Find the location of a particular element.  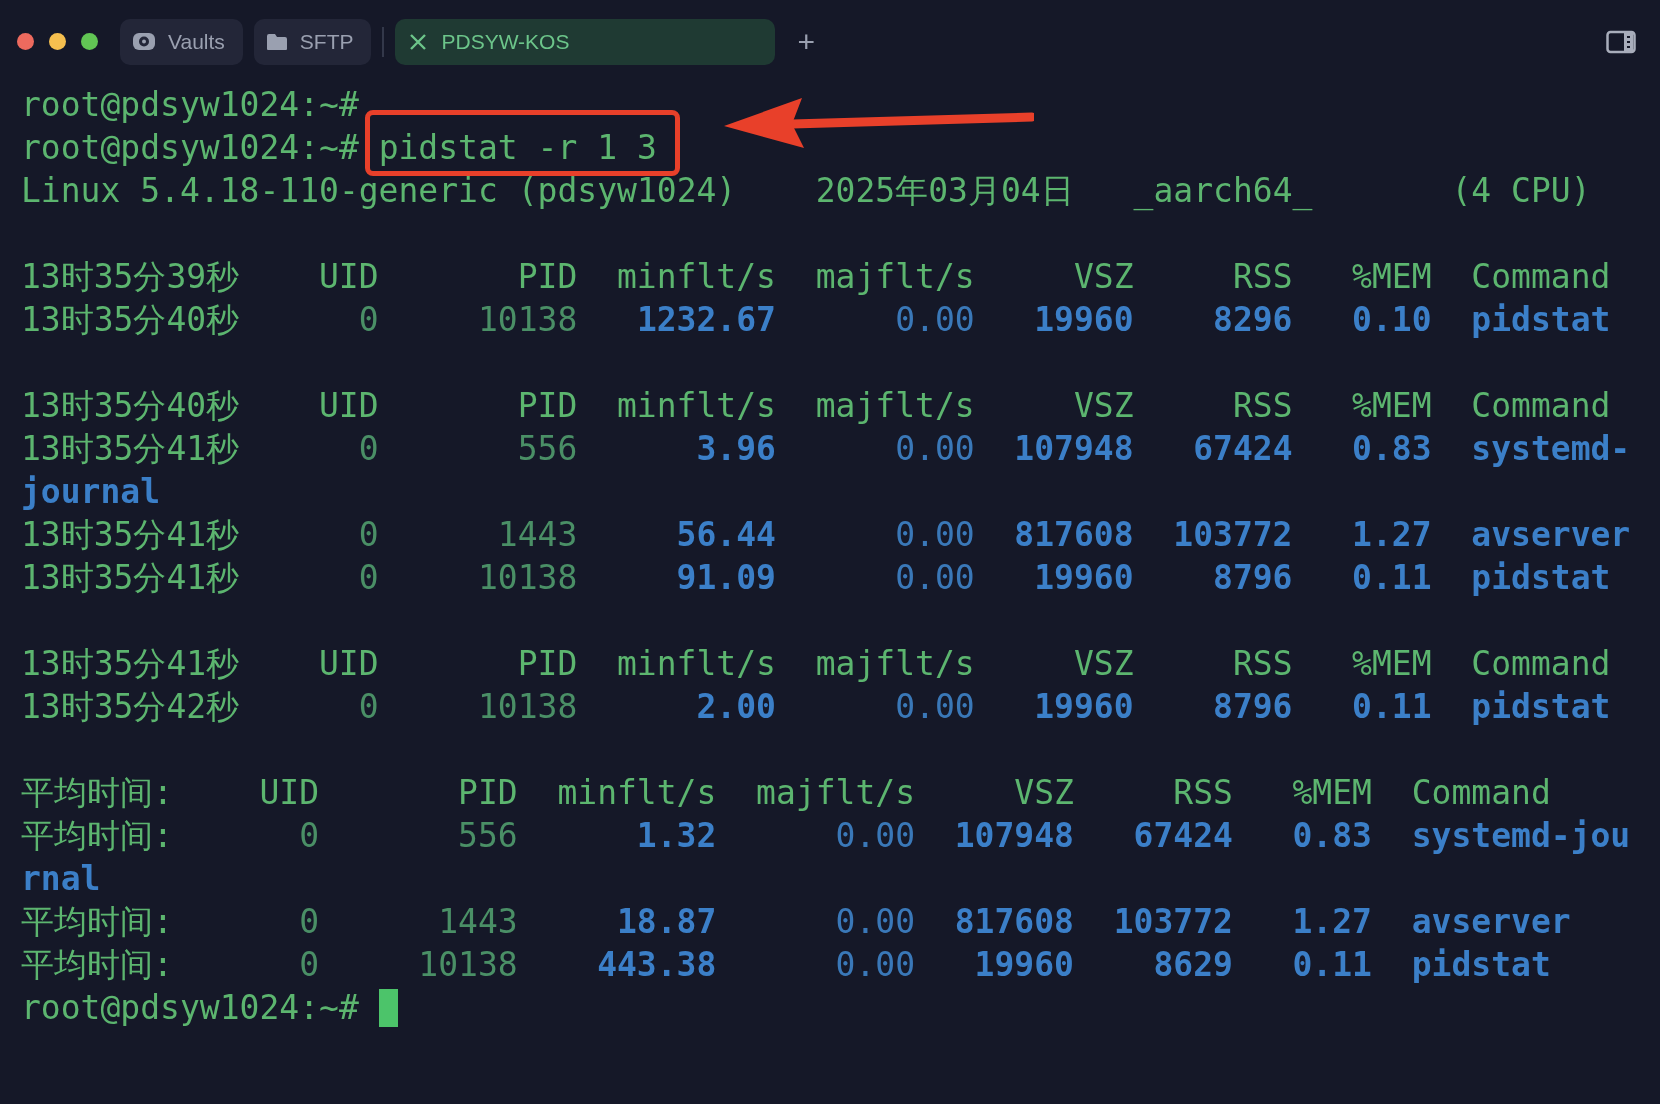

rss-value: 8629 is located at coordinates (1192, 965).